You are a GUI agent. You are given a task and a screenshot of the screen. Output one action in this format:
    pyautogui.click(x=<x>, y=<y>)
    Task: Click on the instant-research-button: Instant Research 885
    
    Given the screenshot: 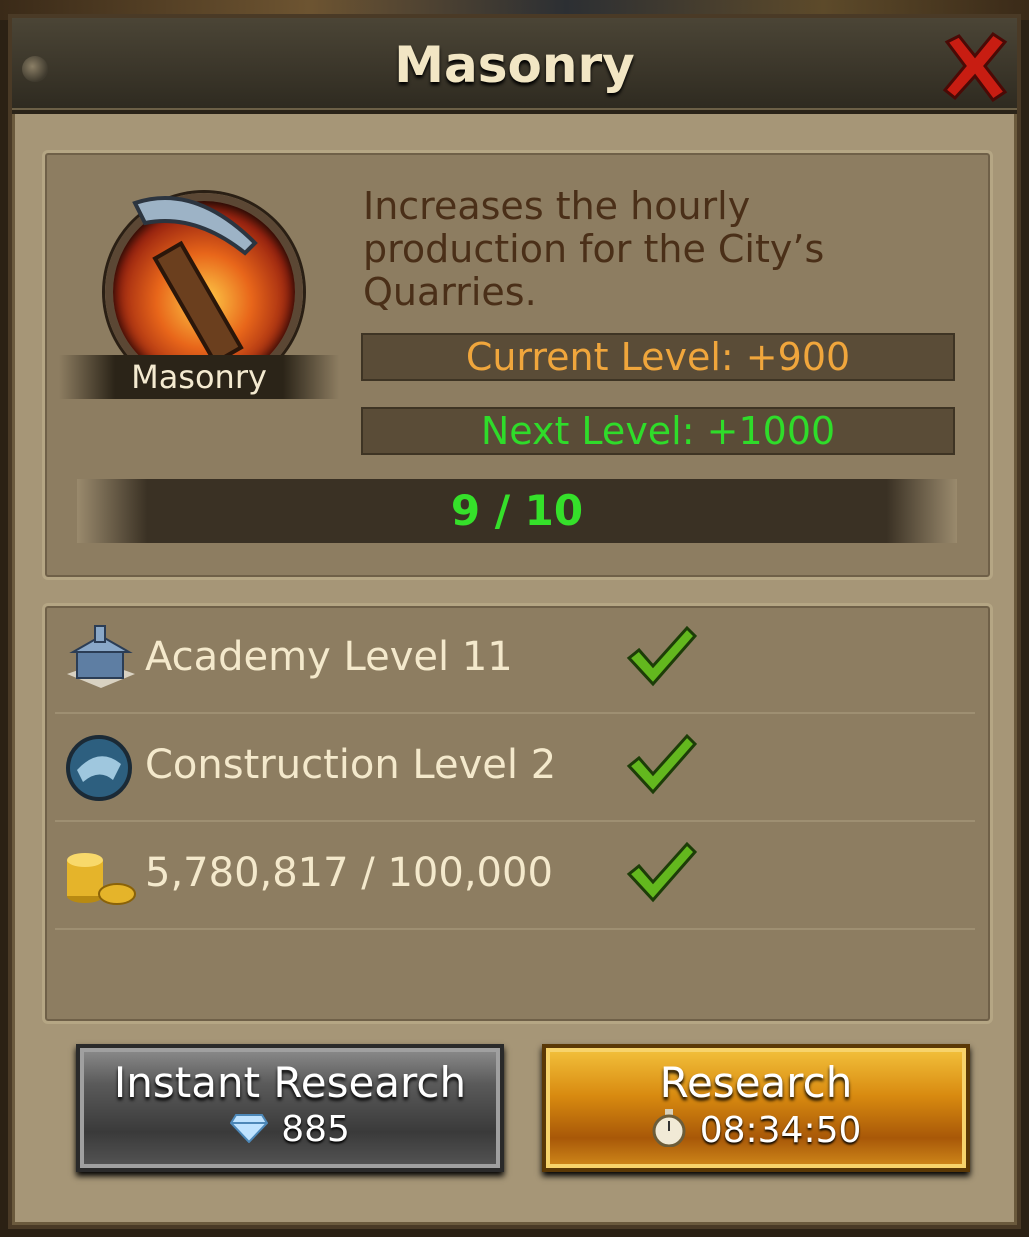 What is the action you would take?
    pyautogui.click(x=290, y=1108)
    